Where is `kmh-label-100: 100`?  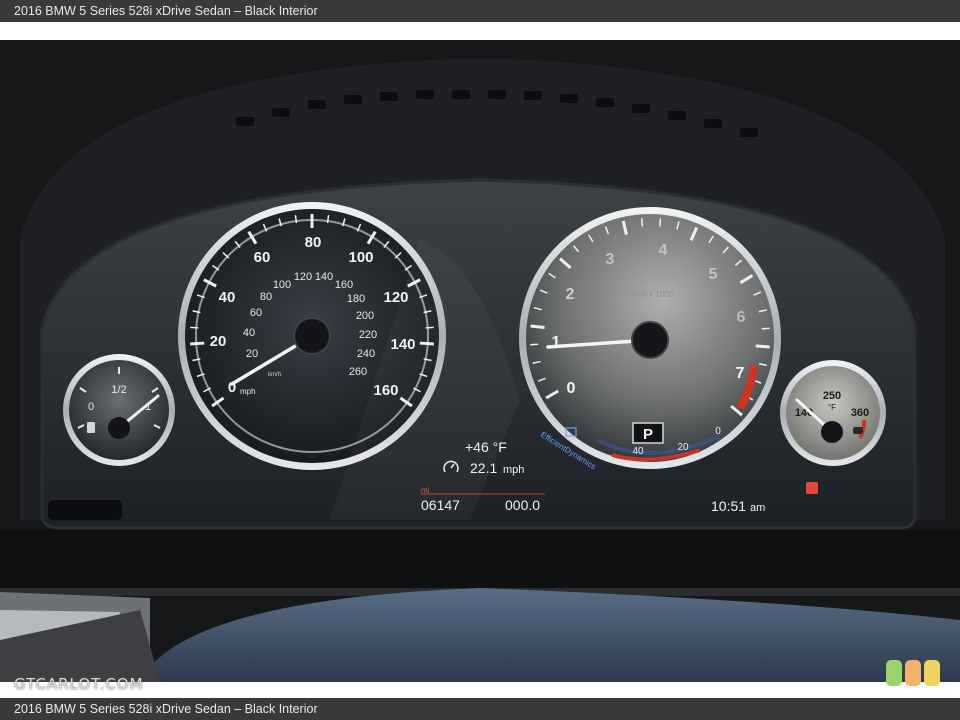 kmh-label-100: 100 is located at coordinates (282, 285).